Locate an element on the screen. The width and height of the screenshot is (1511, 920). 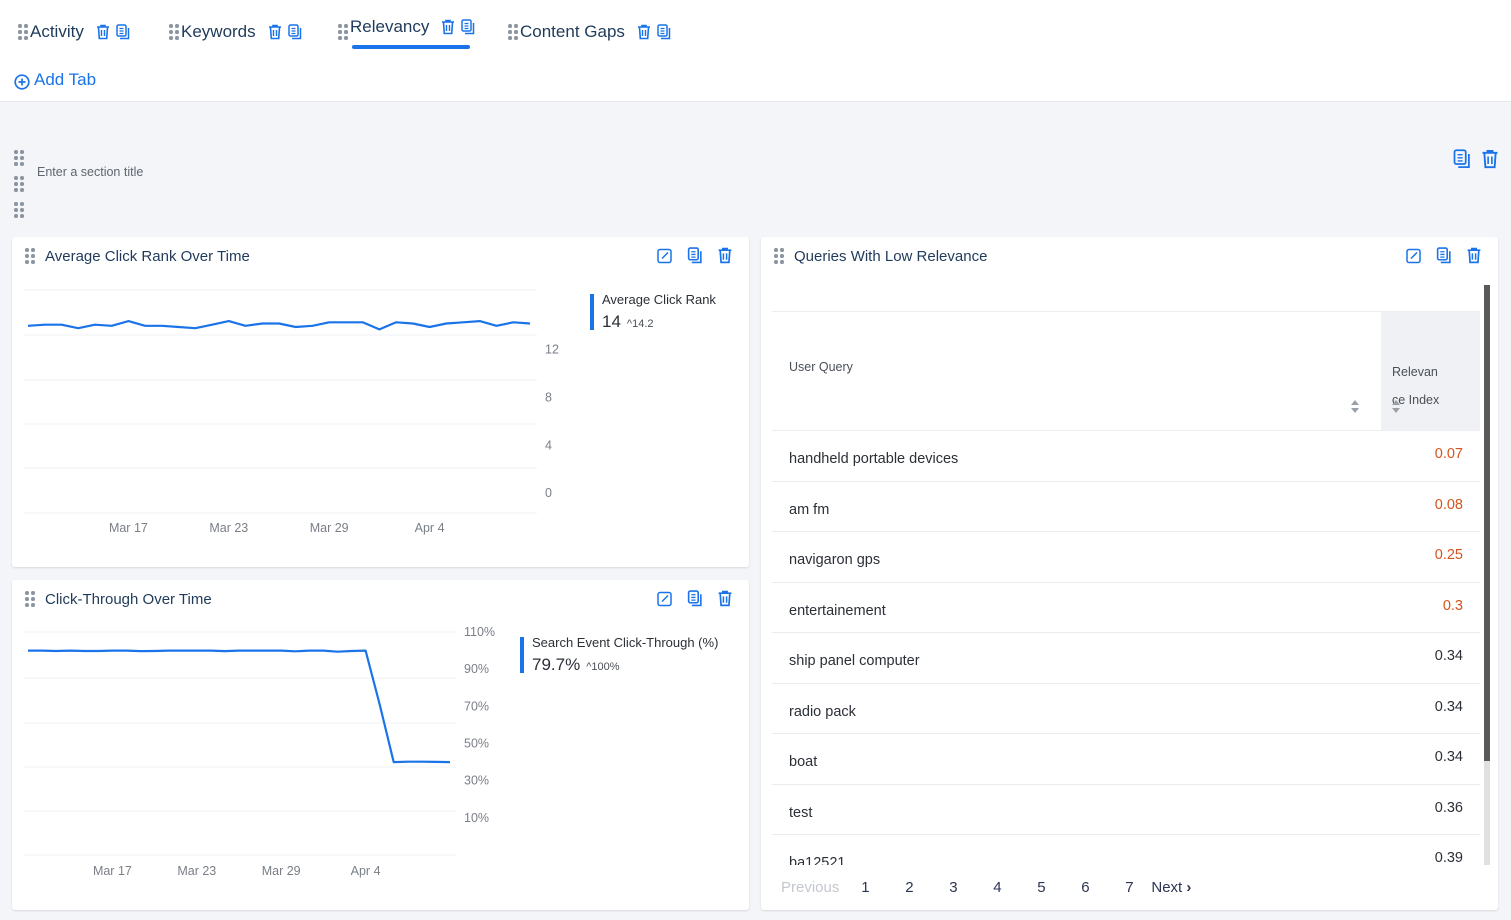
relevance-cell: 0.07 is located at coordinates (1448, 454).